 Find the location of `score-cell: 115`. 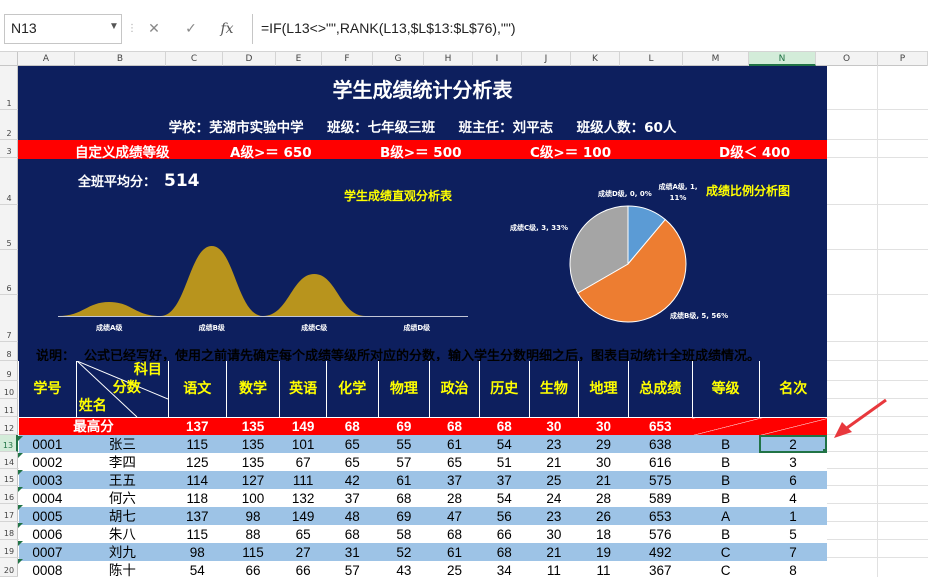

score-cell: 115 is located at coordinates (253, 552).